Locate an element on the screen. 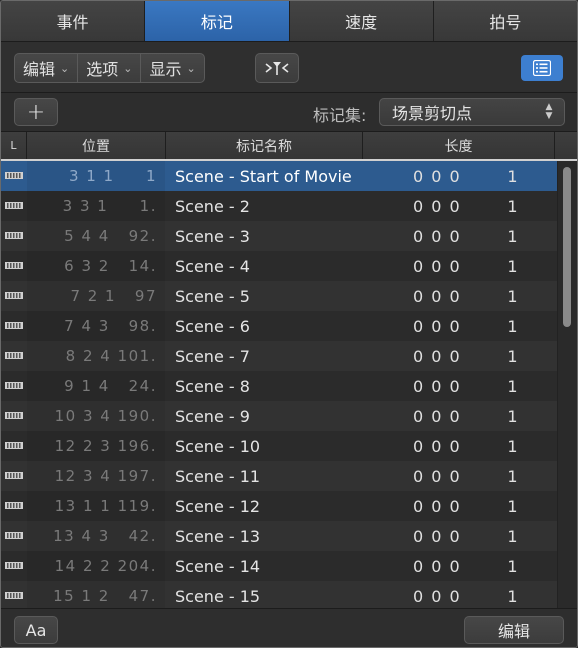 The image size is (578, 648). playhead-catch-icon is located at coordinates (277, 68).